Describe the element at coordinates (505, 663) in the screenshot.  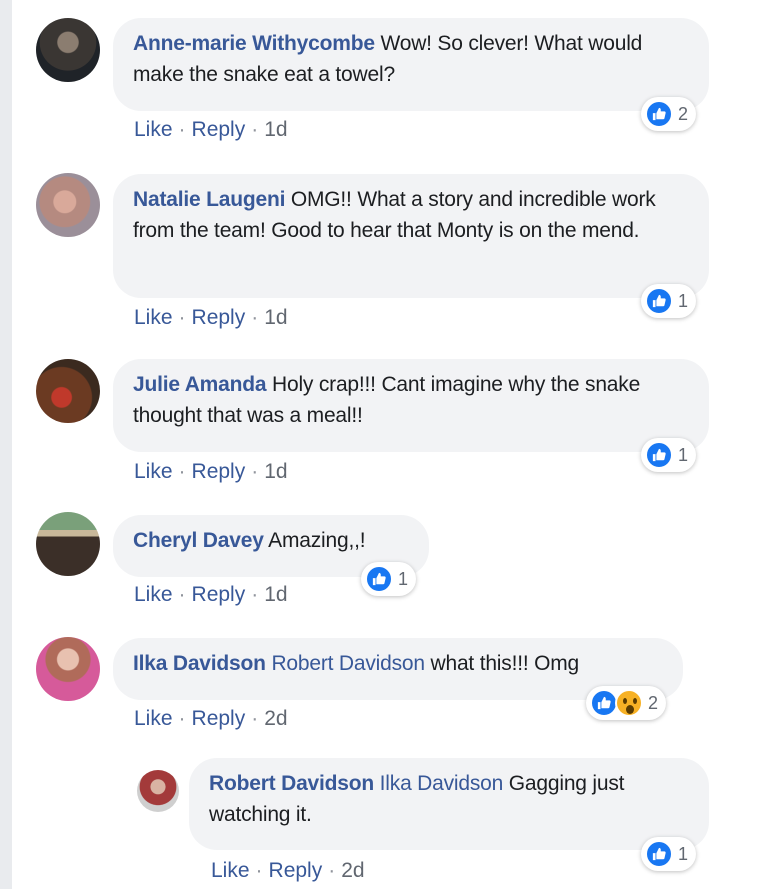
I see `comment-text: what this!!! Omg` at that location.